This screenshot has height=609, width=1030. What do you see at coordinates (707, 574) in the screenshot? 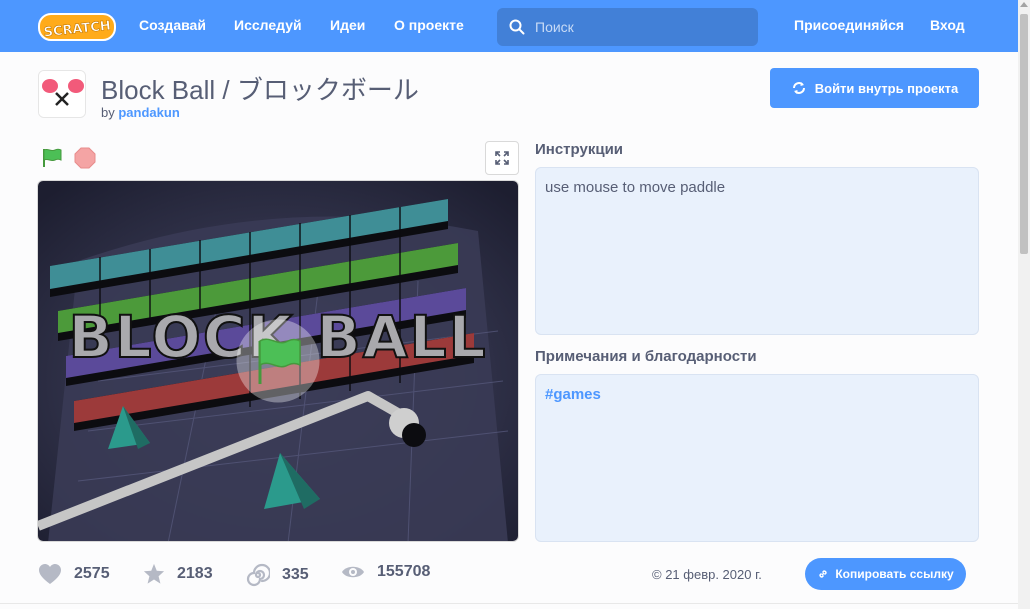
I see `share-date: © 21 февр. 2020 г.` at bounding box center [707, 574].